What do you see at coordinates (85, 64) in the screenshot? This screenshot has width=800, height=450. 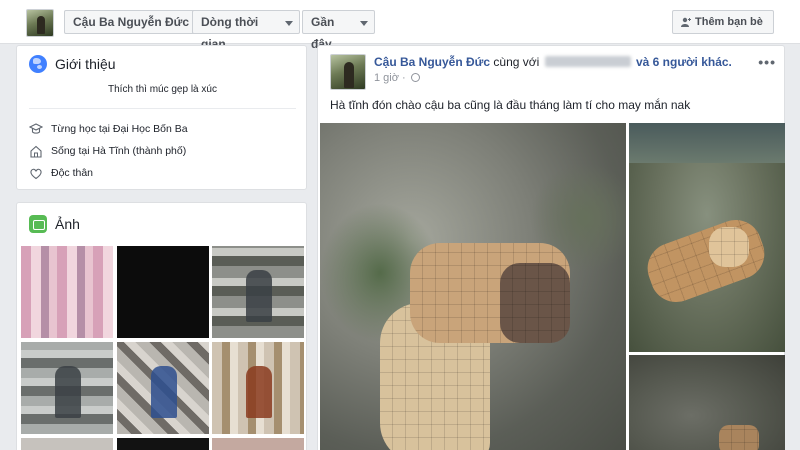 I see `intro-title: Giới thiệu` at bounding box center [85, 64].